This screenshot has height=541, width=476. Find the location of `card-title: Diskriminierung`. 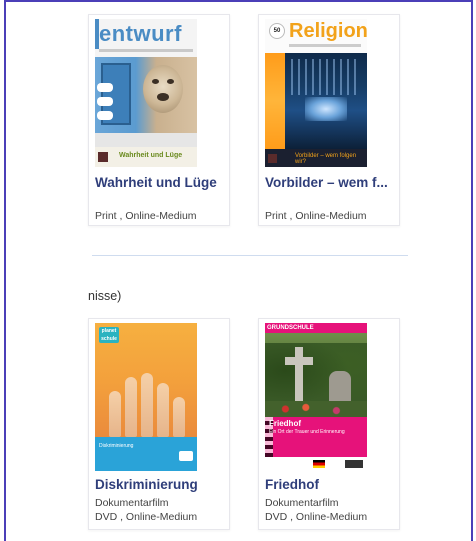

card-title: Diskriminierung is located at coordinates (161, 484).